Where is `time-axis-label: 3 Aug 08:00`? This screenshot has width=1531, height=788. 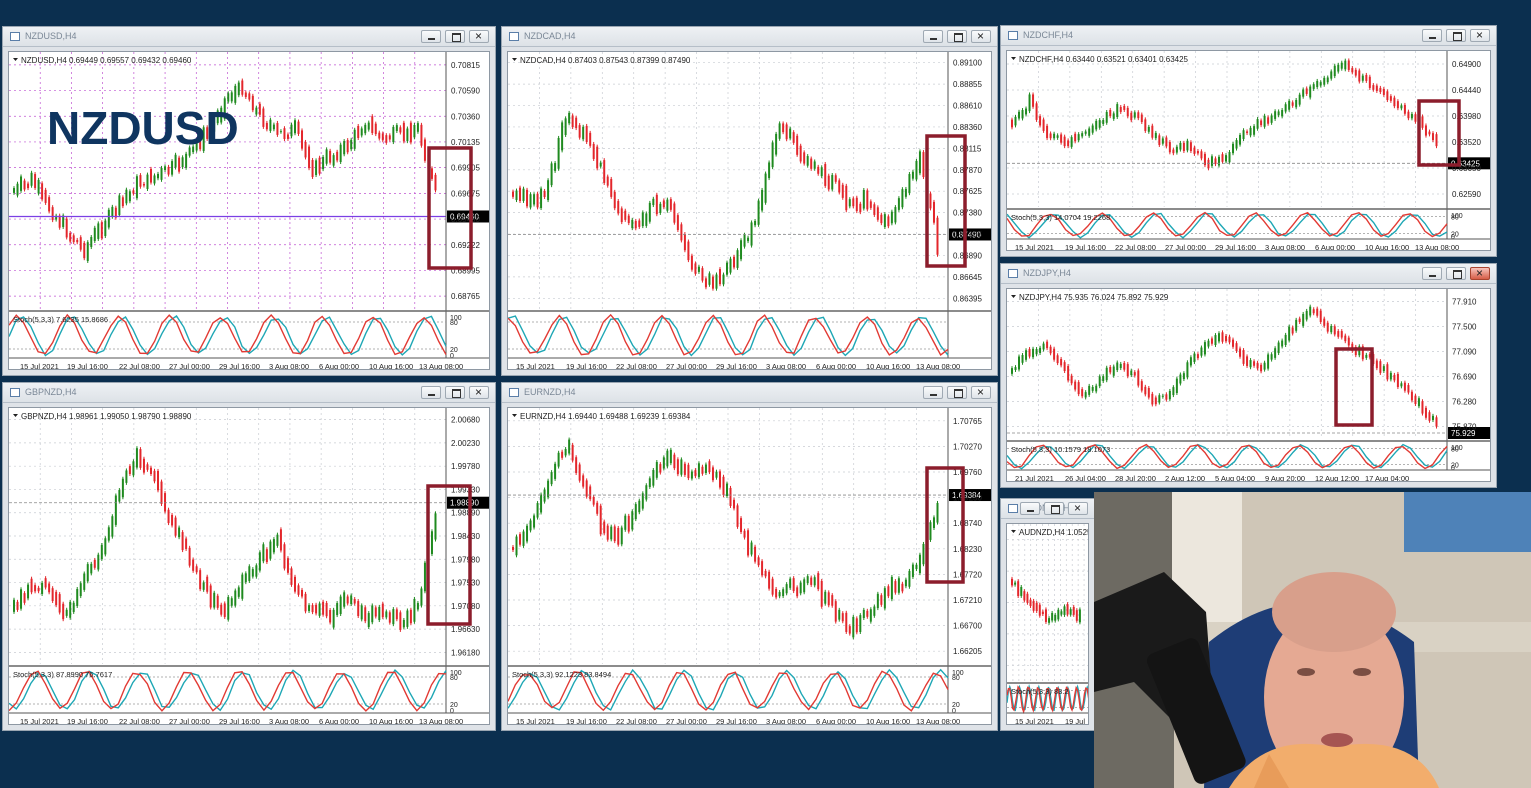 time-axis-label: 3 Aug 08:00 is located at coordinates (289, 721).